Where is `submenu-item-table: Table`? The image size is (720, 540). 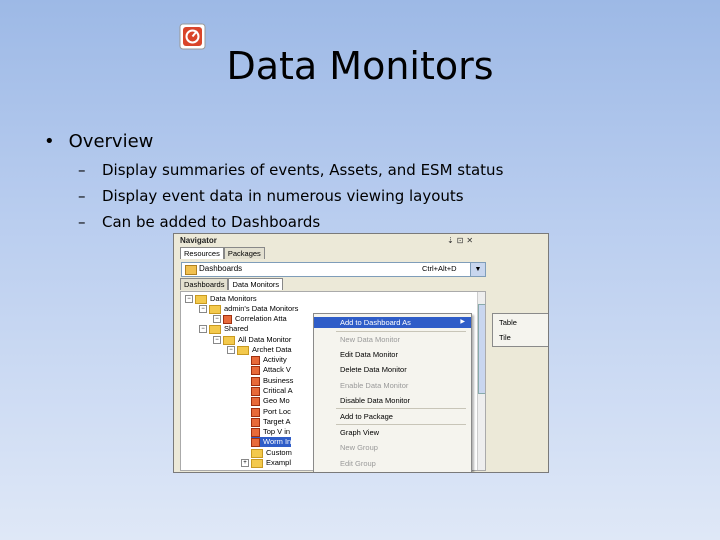 submenu-item-table: Table is located at coordinates (508, 322).